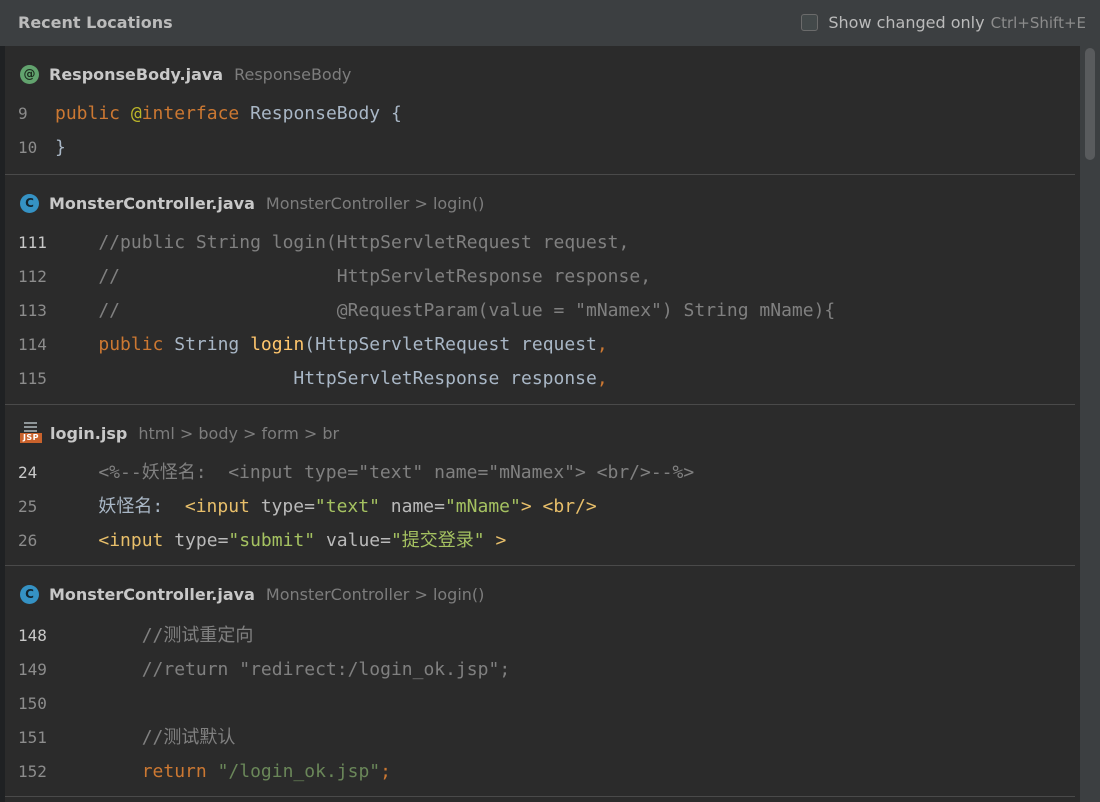 This screenshot has width=1100, height=802. I want to click on breadcrumb: html > body > form > br, so click(239, 433).